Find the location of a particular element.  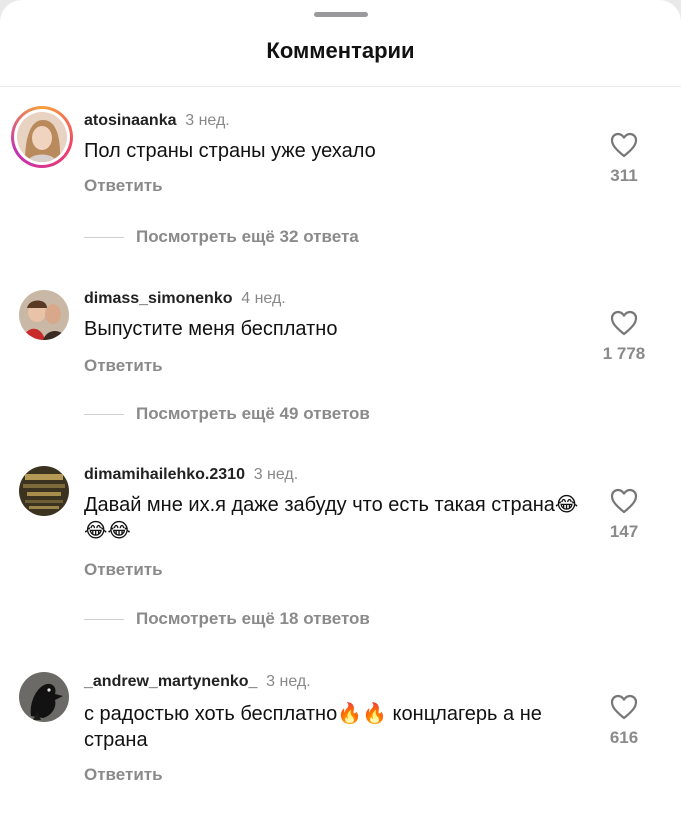

avatar-story-ring is located at coordinates (42, 137).